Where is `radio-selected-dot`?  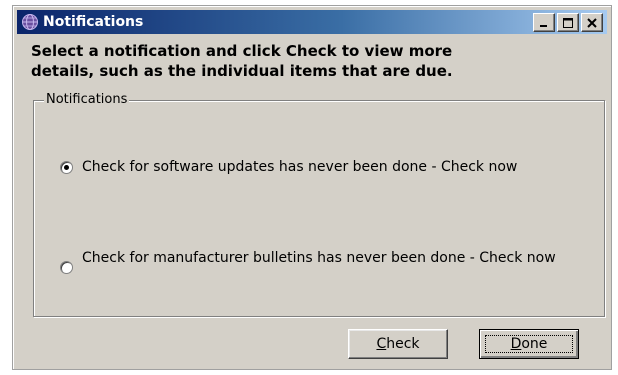 radio-selected-dot is located at coordinates (66, 167).